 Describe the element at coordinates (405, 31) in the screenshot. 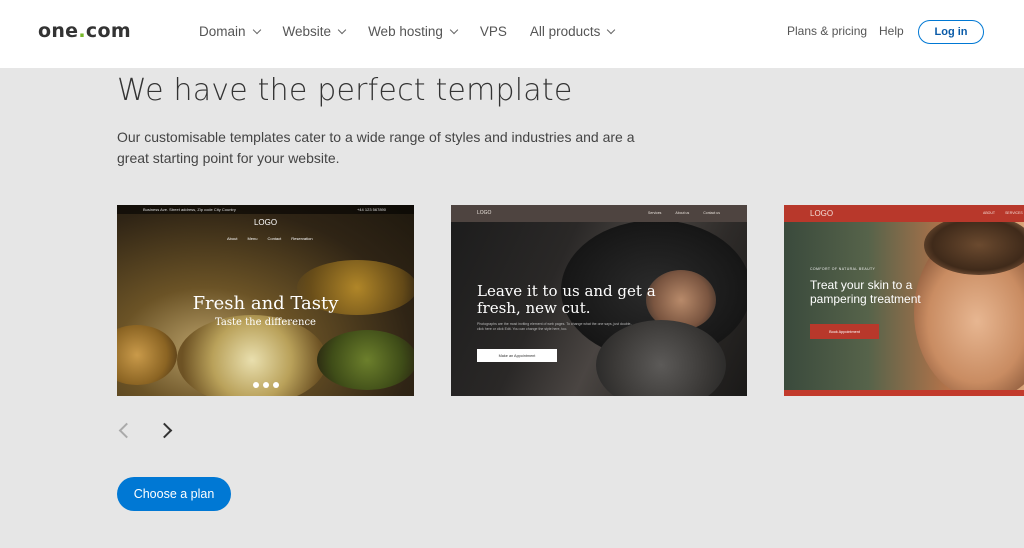

I see `nav-label: Web hosting` at that location.